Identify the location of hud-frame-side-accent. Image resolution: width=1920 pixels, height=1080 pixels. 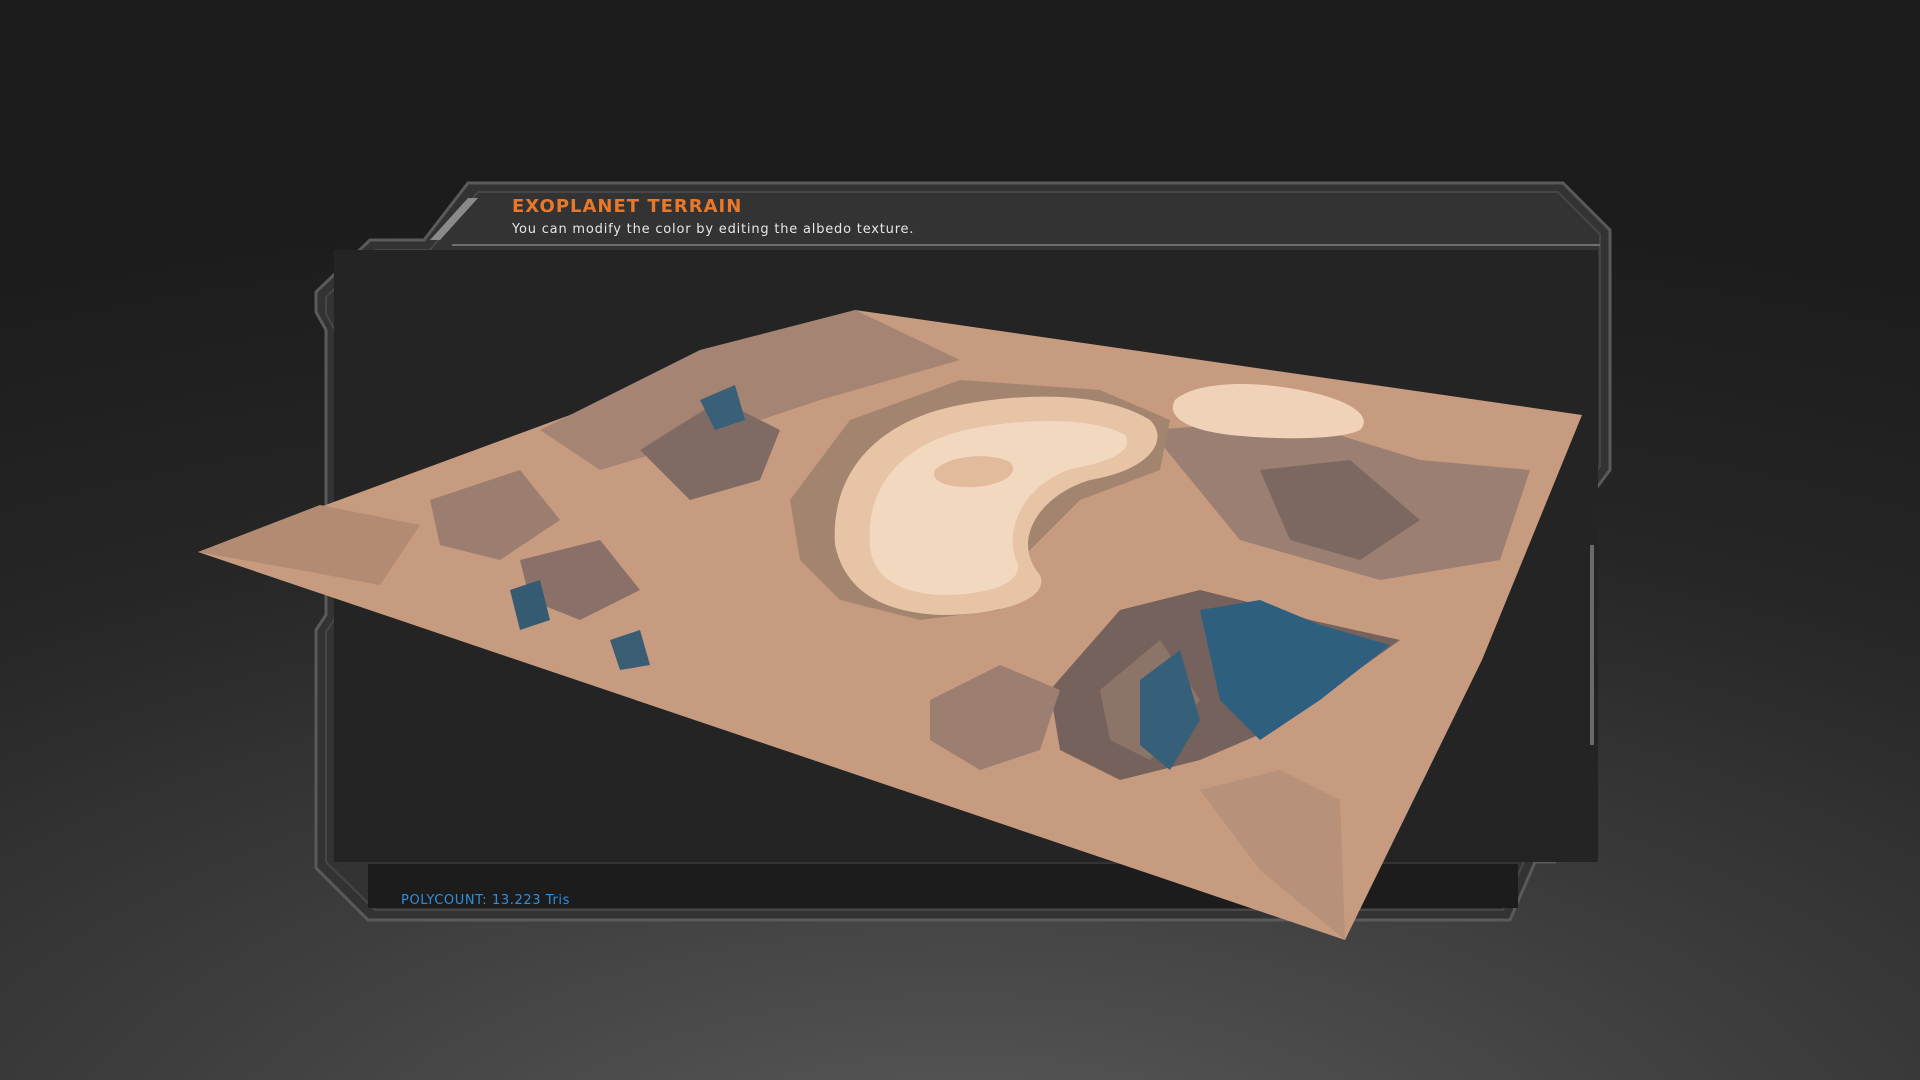
(1592, 645).